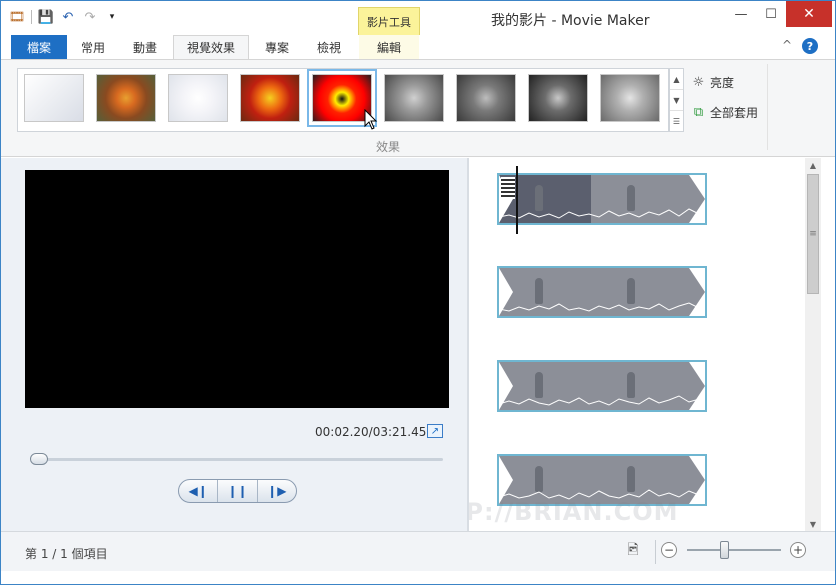 This screenshot has width=836, height=585. I want to click on zoom-out-button: −, so click(669, 550).